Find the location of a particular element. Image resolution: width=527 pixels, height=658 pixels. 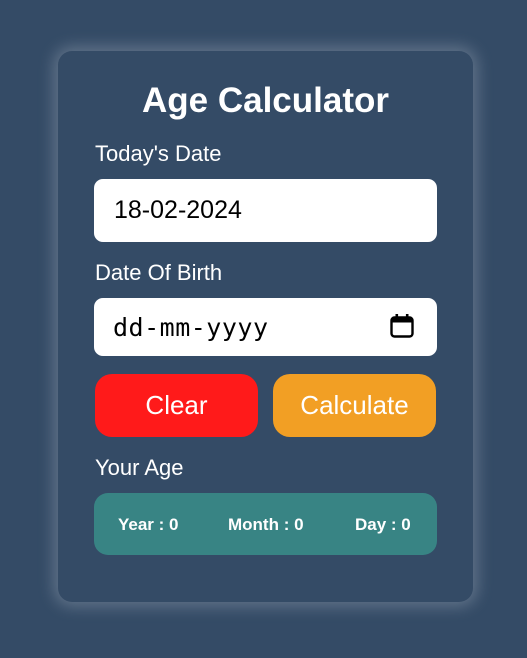

date-of-birth-input: dd-mm-yyyy is located at coordinates (265, 327).